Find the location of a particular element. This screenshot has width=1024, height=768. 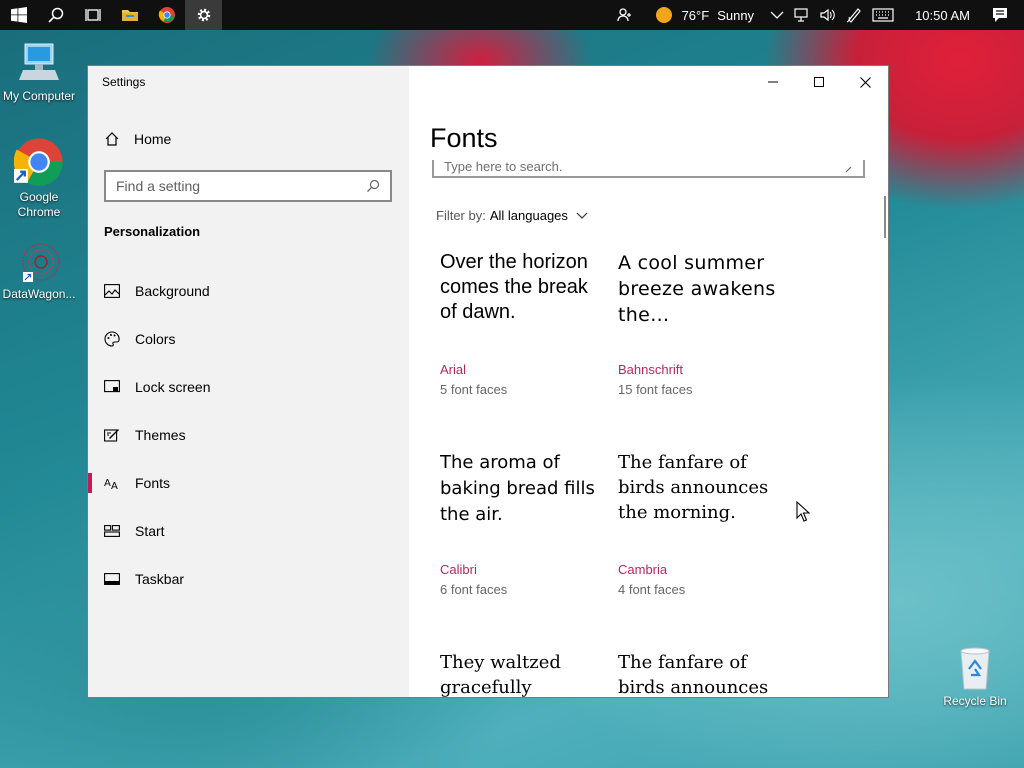

notification-icon is located at coordinates (1000, 15).